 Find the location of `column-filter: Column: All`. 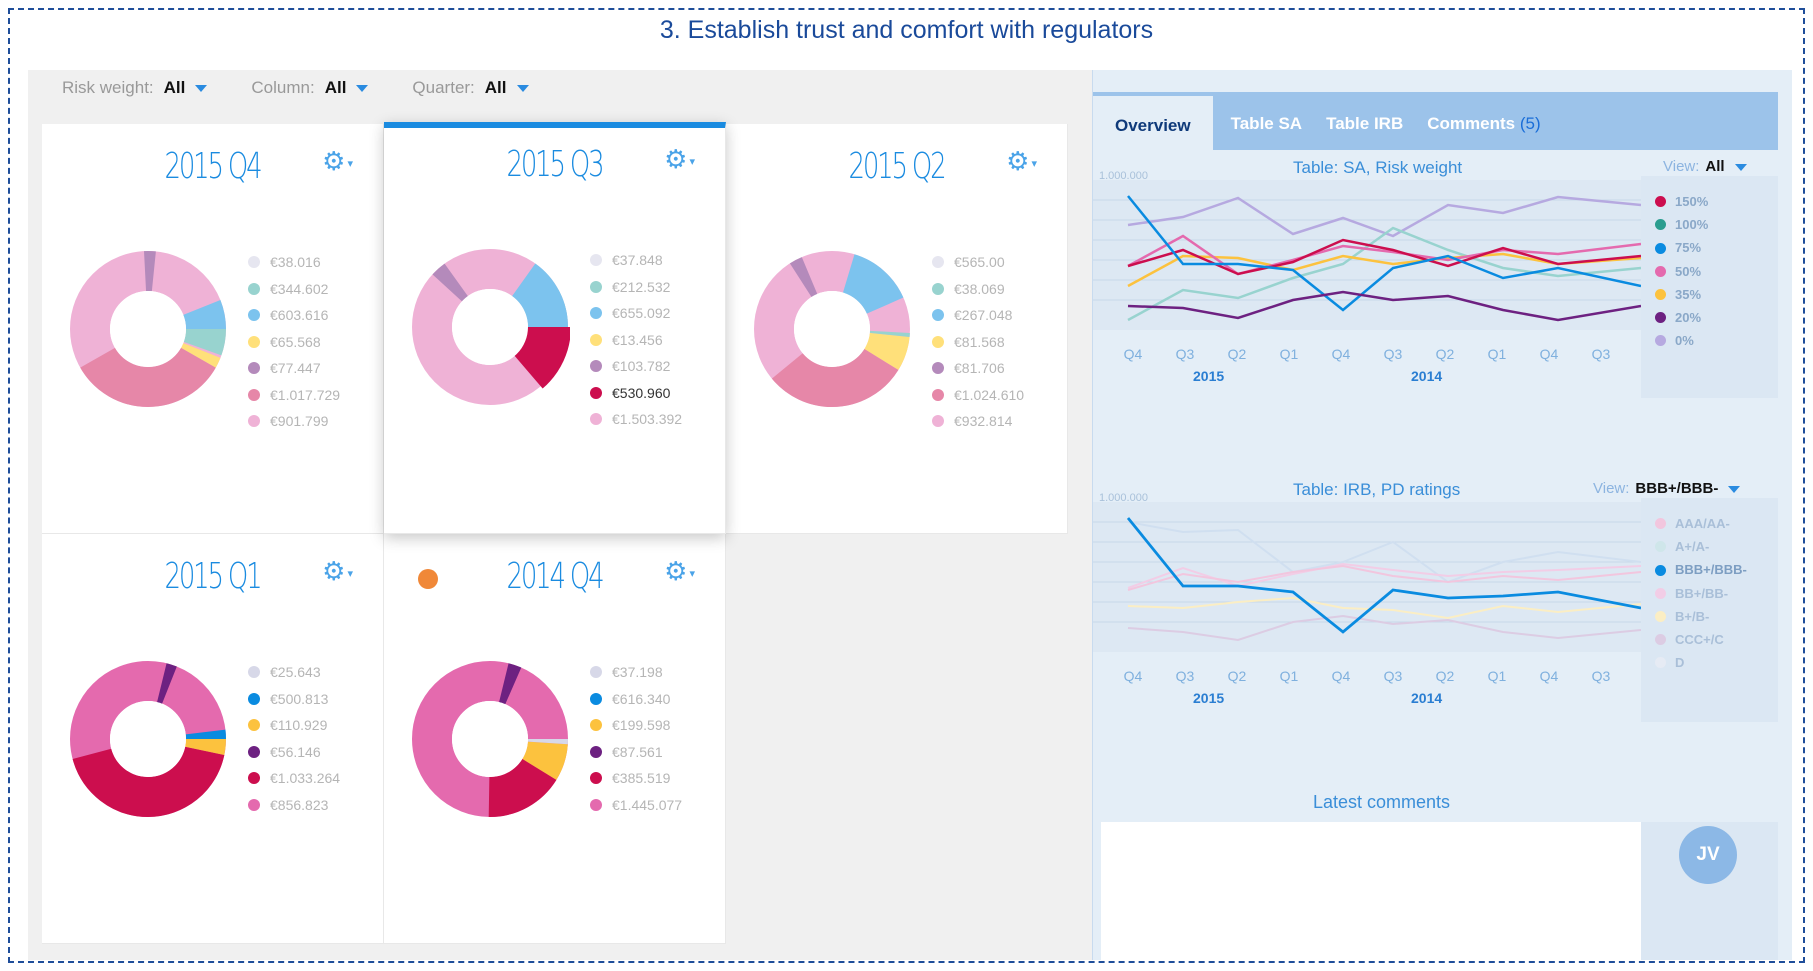

column-filter: Column: All is located at coordinates (310, 88).